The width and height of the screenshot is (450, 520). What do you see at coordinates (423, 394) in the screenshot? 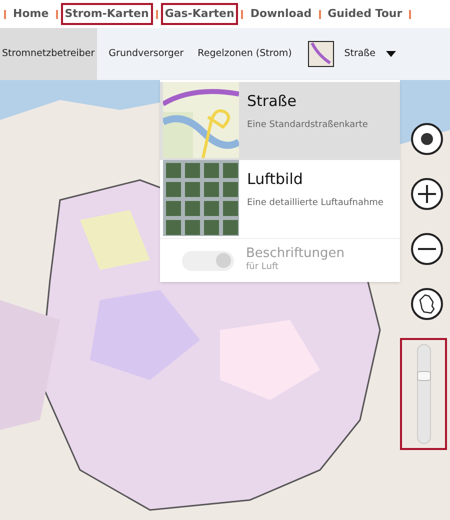
I see `zoom-slider-track` at bounding box center [423, 394].